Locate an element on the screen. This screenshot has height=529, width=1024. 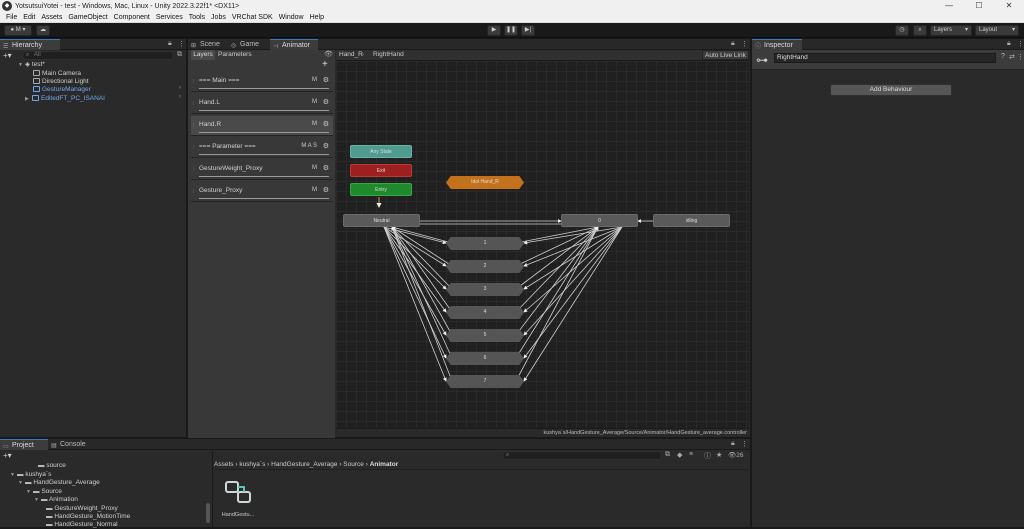
lock-icon: 🔒︎ is located at coordinates (733, 444).